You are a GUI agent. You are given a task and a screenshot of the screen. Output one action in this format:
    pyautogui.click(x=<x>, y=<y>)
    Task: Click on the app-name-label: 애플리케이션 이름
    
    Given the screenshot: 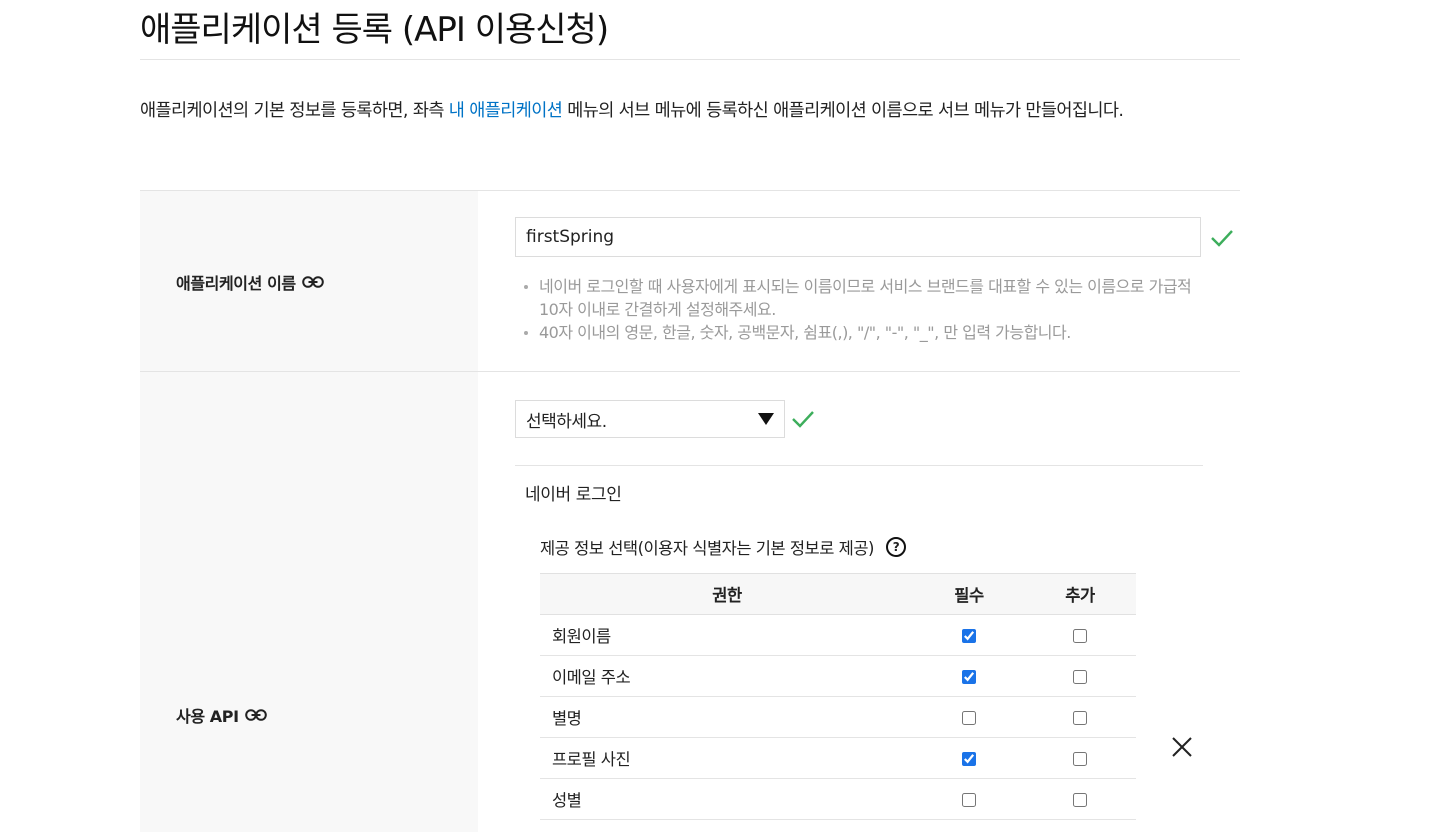 What is the action you would take?
    pyautogui.click(x=250, y=282)
    